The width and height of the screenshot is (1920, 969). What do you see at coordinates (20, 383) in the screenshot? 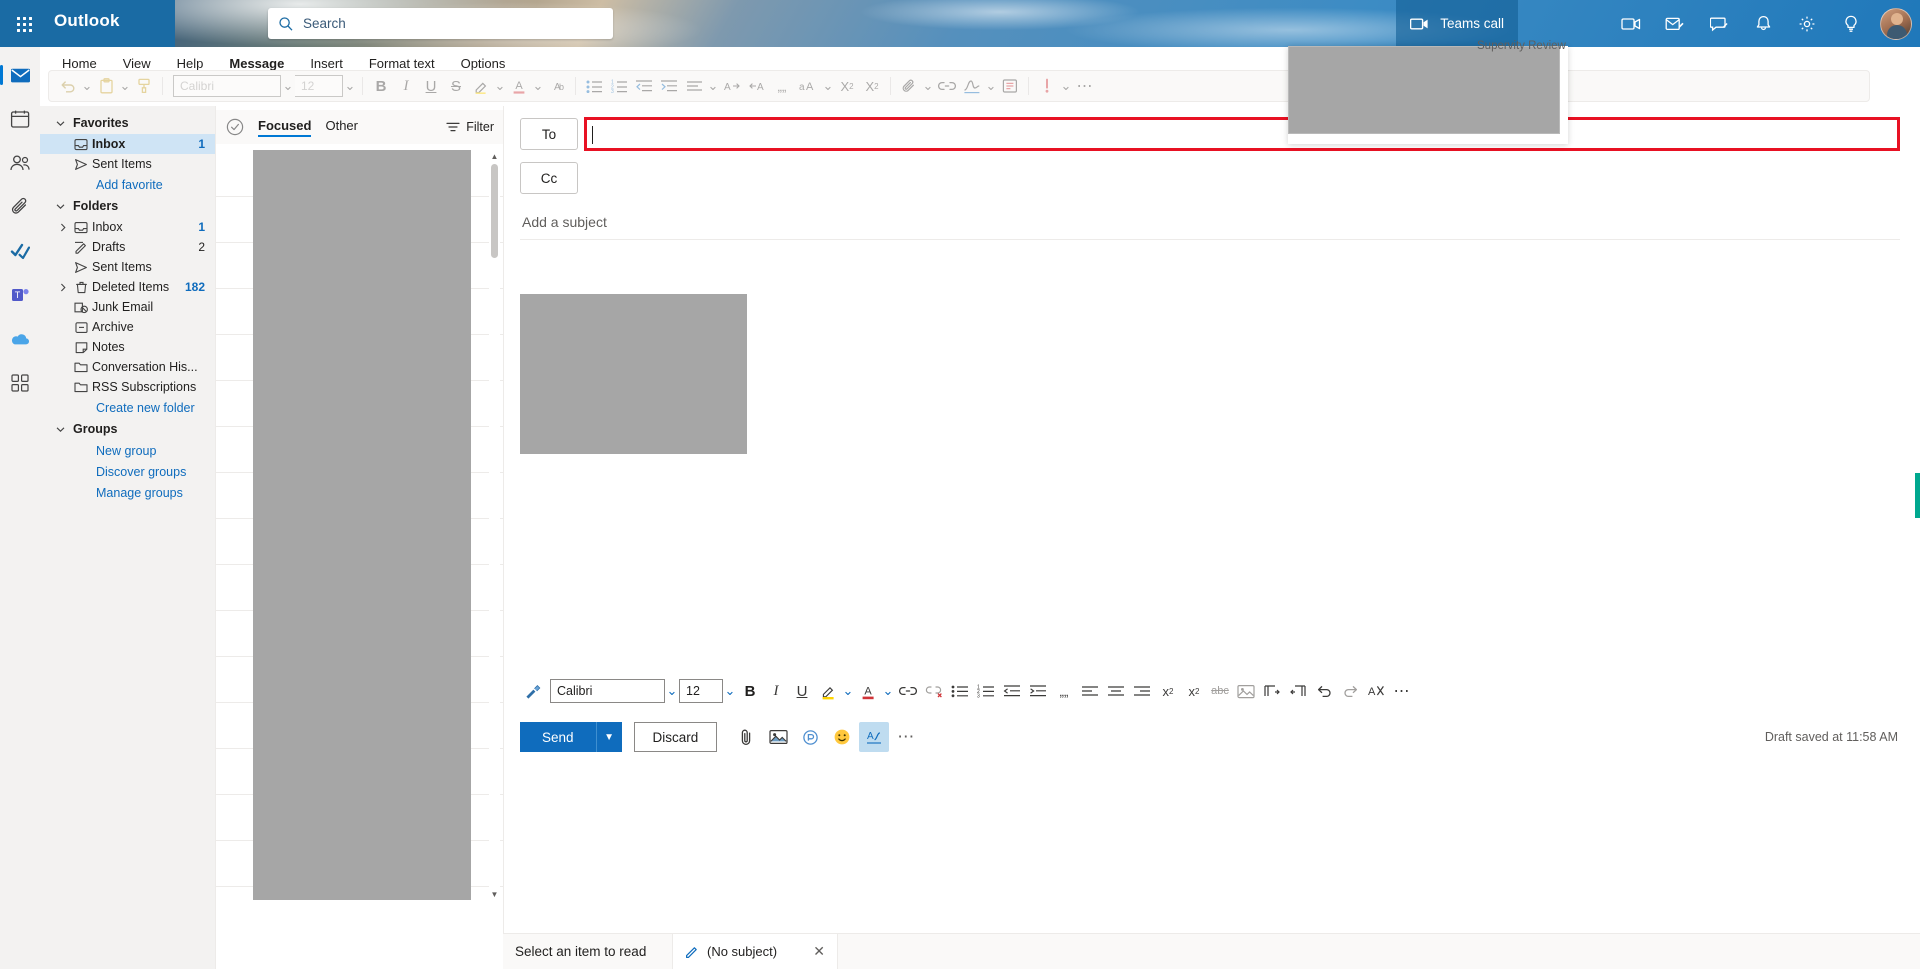
I see `rail-item-apps` at bounding box center [20, 383].